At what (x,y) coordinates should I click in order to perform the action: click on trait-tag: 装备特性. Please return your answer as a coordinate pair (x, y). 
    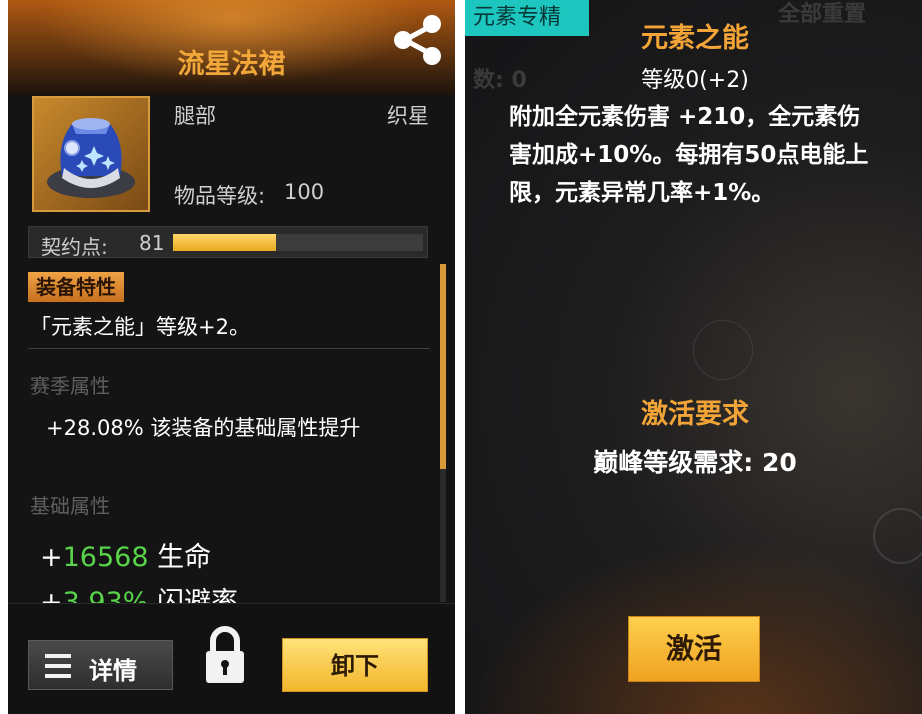
    Looking at the image, I should click on (76, 287).